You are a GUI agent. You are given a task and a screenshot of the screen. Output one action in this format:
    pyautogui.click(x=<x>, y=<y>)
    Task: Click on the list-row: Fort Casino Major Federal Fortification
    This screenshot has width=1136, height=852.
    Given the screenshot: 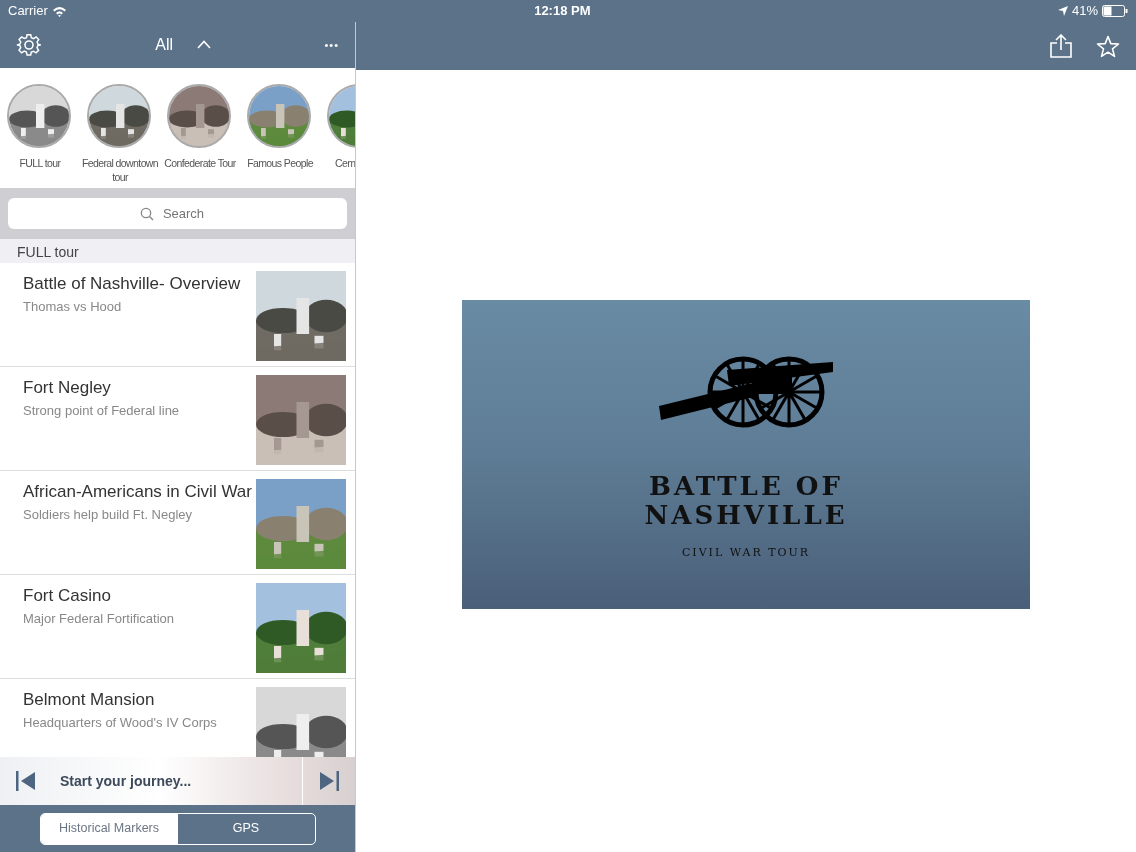 What is the action you would take?
    pyautogui.click(x=177, y=627)
    